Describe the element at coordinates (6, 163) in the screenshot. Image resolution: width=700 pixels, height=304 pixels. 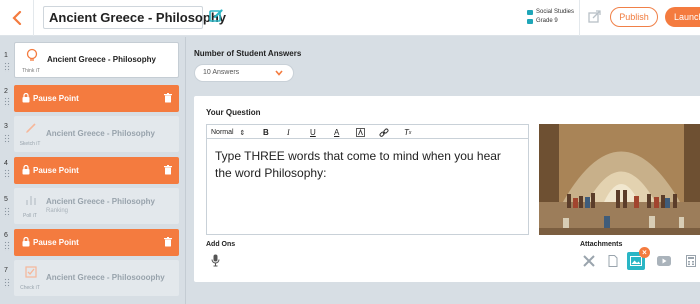
I see `slide-number: 4` at that location.